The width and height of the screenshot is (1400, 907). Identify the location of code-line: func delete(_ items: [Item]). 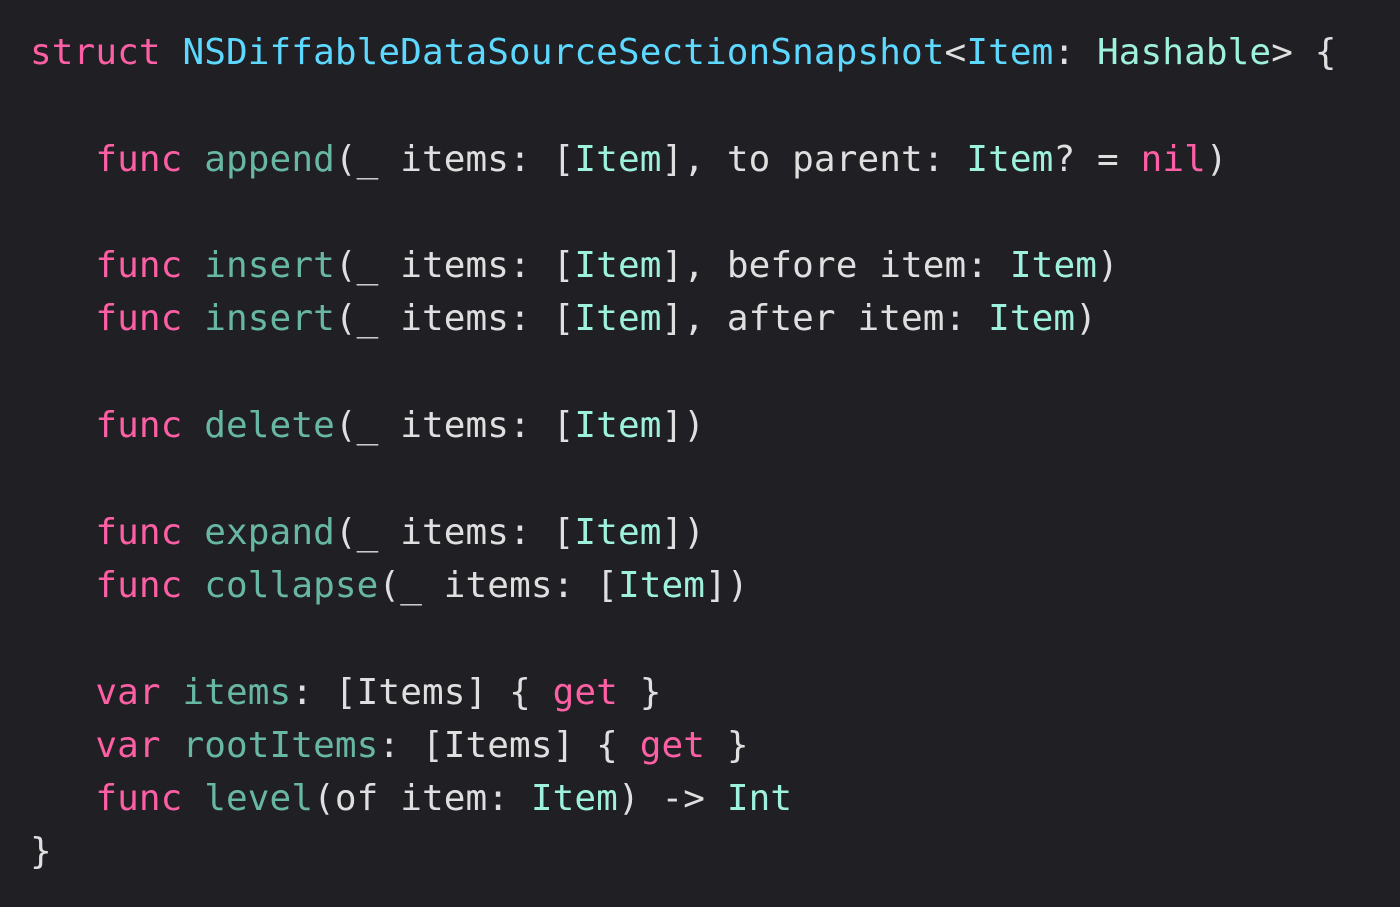
(715, 425).